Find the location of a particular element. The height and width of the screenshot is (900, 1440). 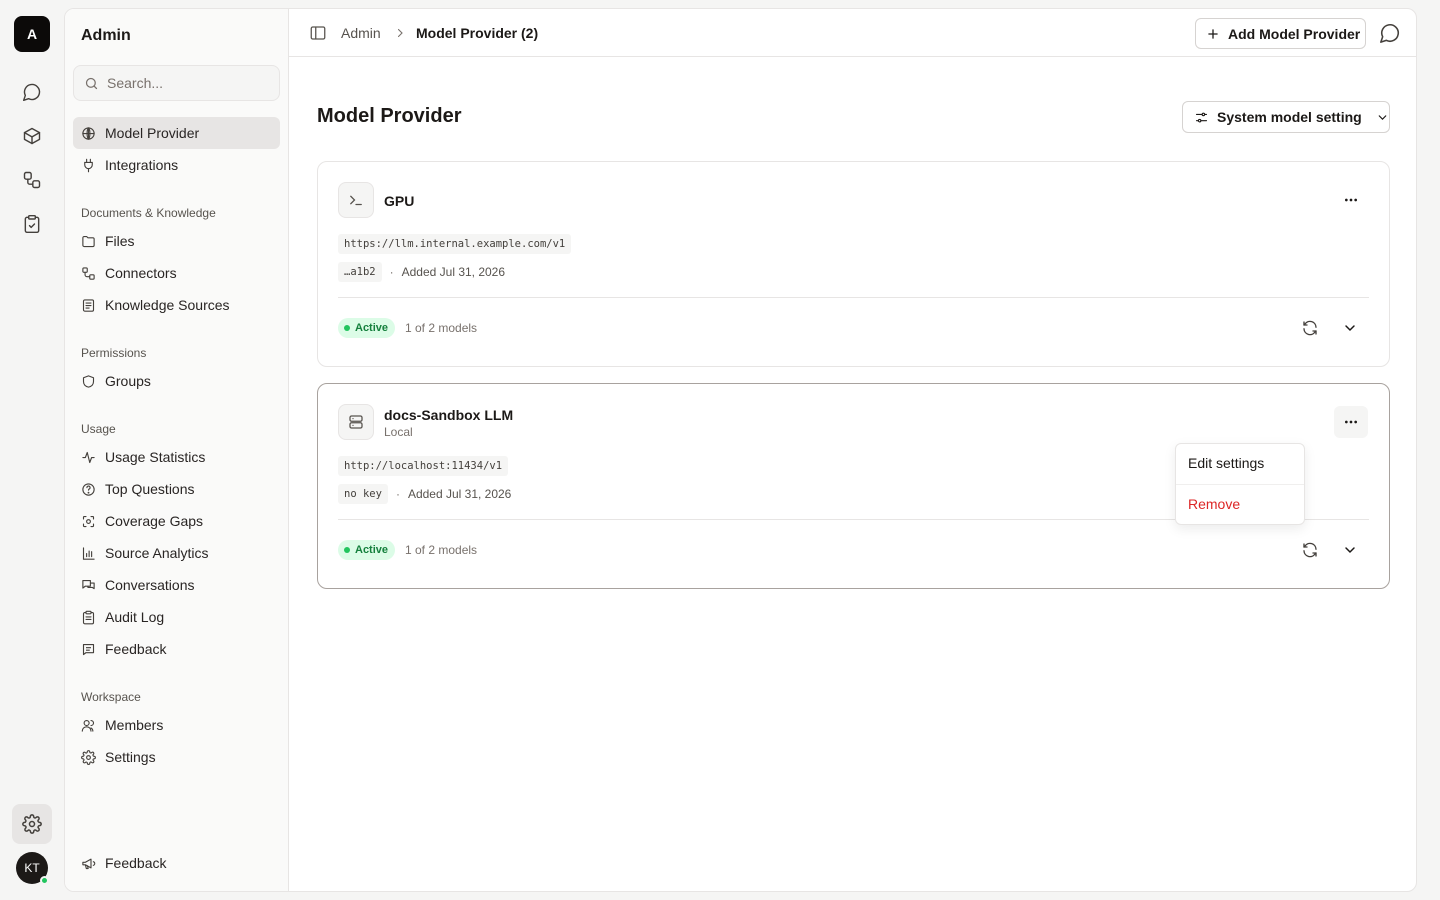

provider-name: docs-Sandbox LLM is located at coordinates (449, 415).